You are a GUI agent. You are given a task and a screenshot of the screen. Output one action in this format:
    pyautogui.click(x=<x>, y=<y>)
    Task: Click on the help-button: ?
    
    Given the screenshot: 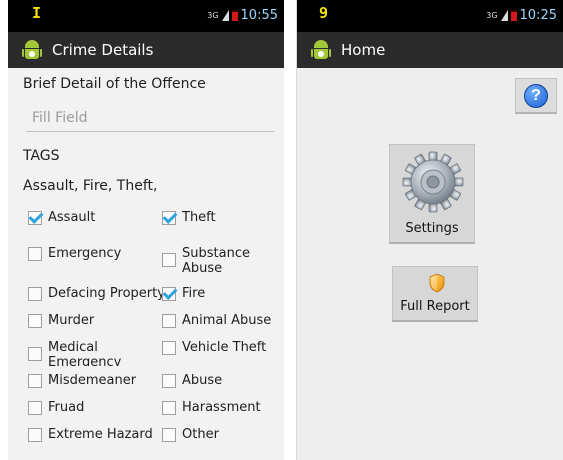 What is the action you would take?
    pyautogui.click(x=536, y=96)
    